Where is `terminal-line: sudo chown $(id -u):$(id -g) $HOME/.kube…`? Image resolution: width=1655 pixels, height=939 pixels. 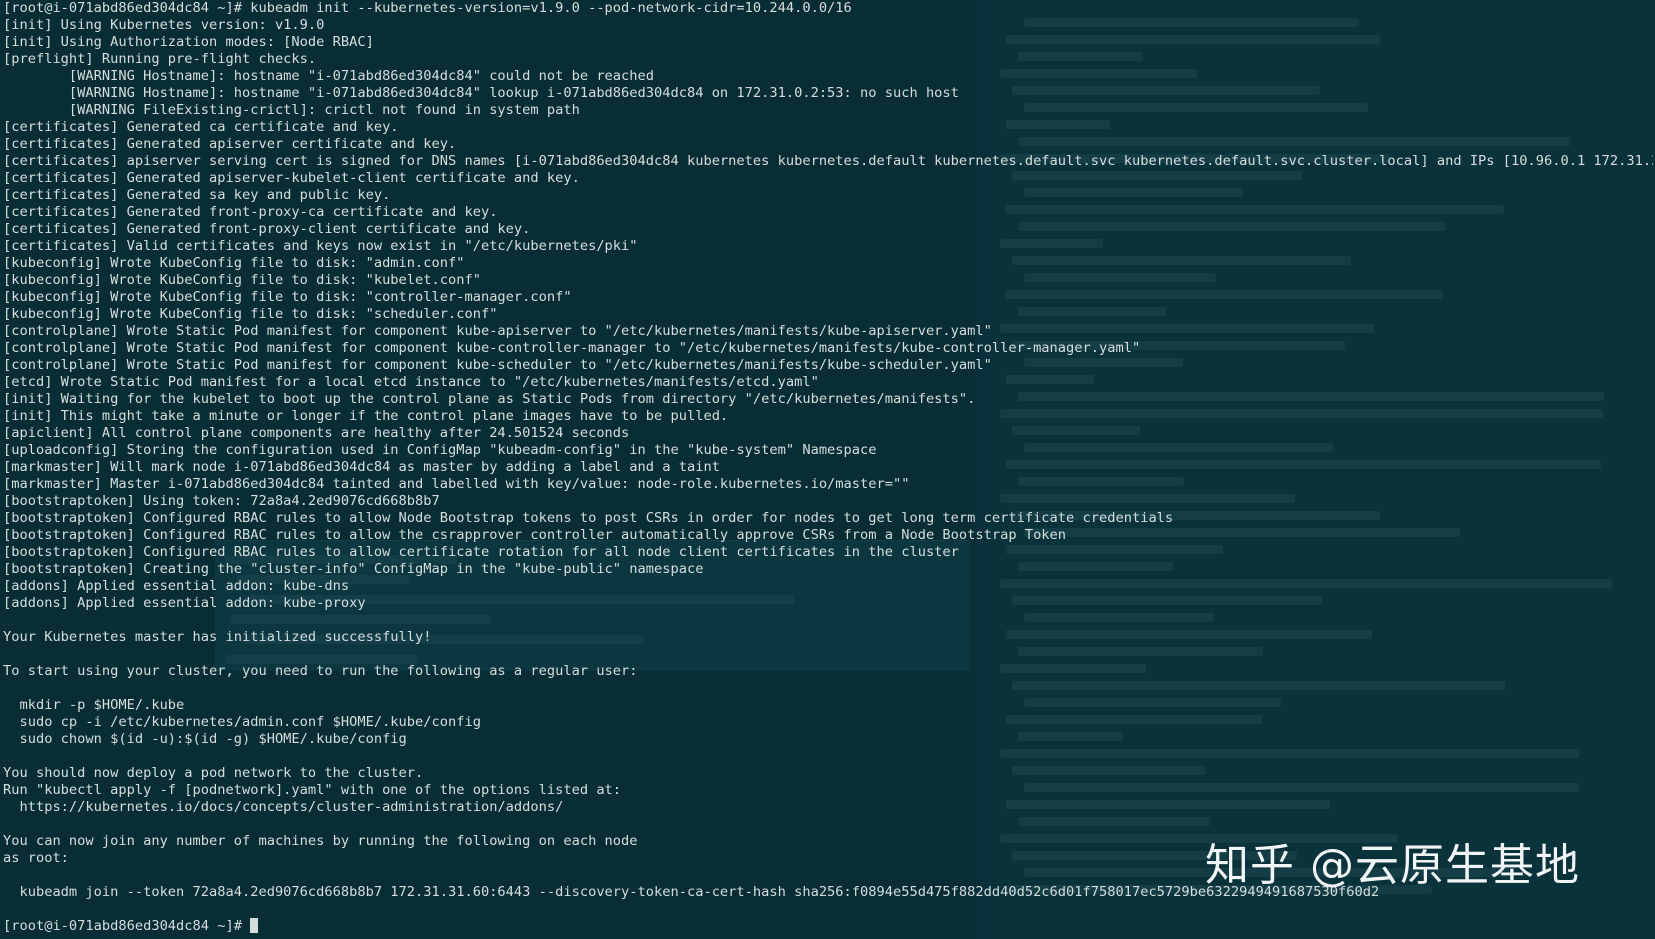
terminal-line: sudo chown $(id -u):$(id -g) $HOME/.kube… is located at coordinates (205, 739).